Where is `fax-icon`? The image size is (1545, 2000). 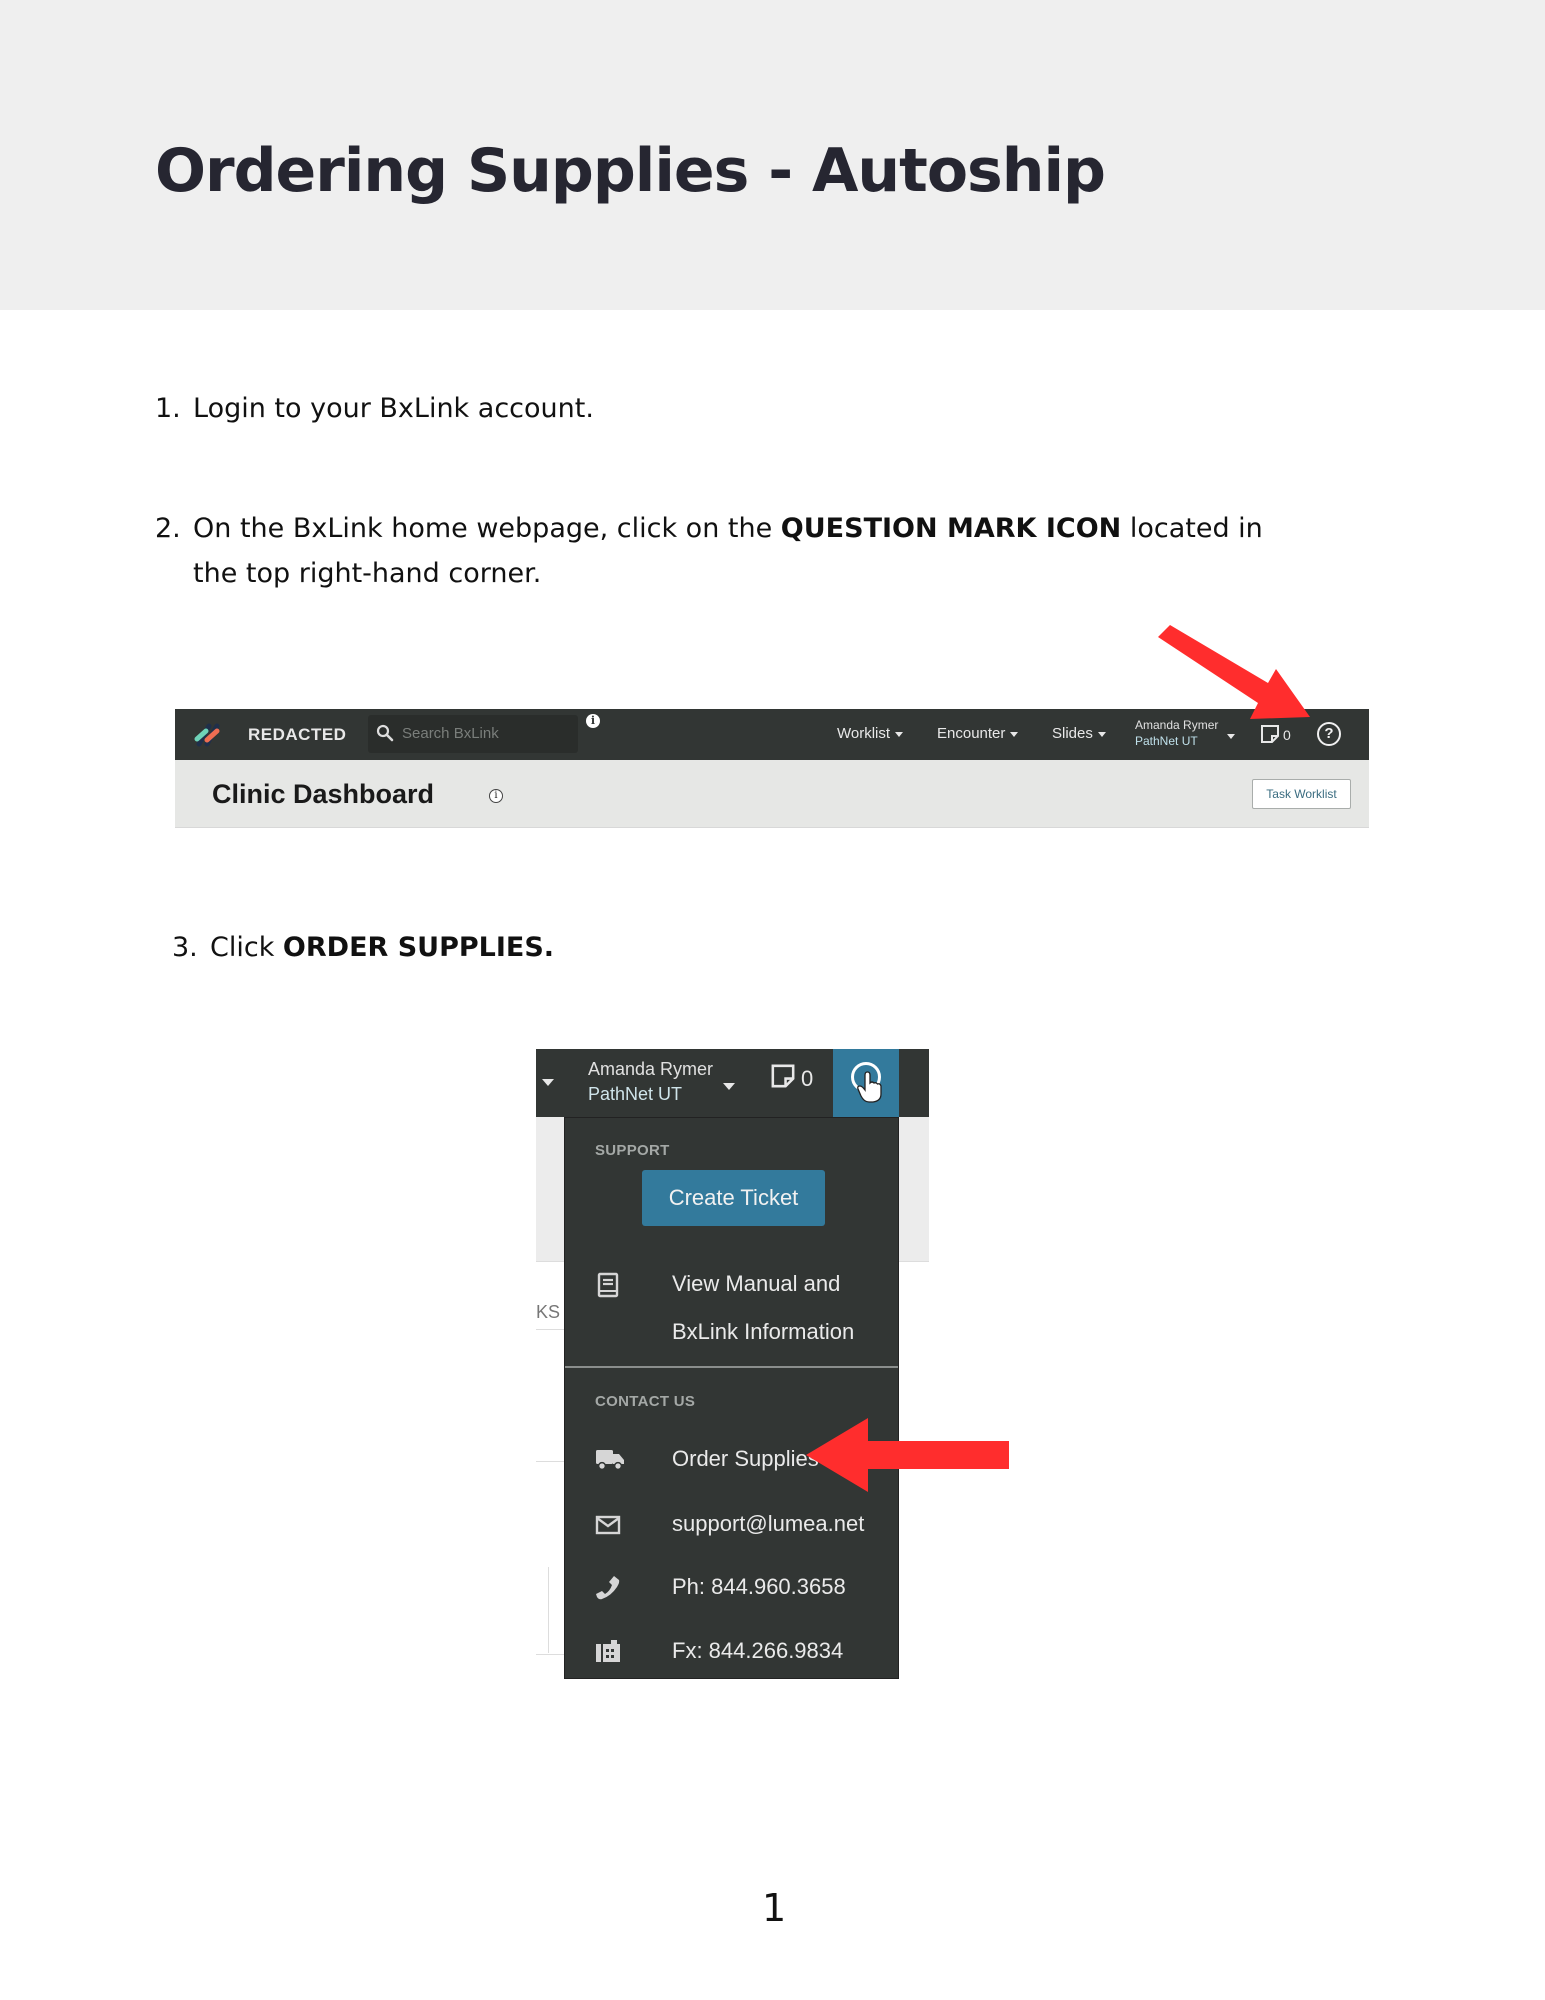 fax-icon is located at coordinates (608, 1651).